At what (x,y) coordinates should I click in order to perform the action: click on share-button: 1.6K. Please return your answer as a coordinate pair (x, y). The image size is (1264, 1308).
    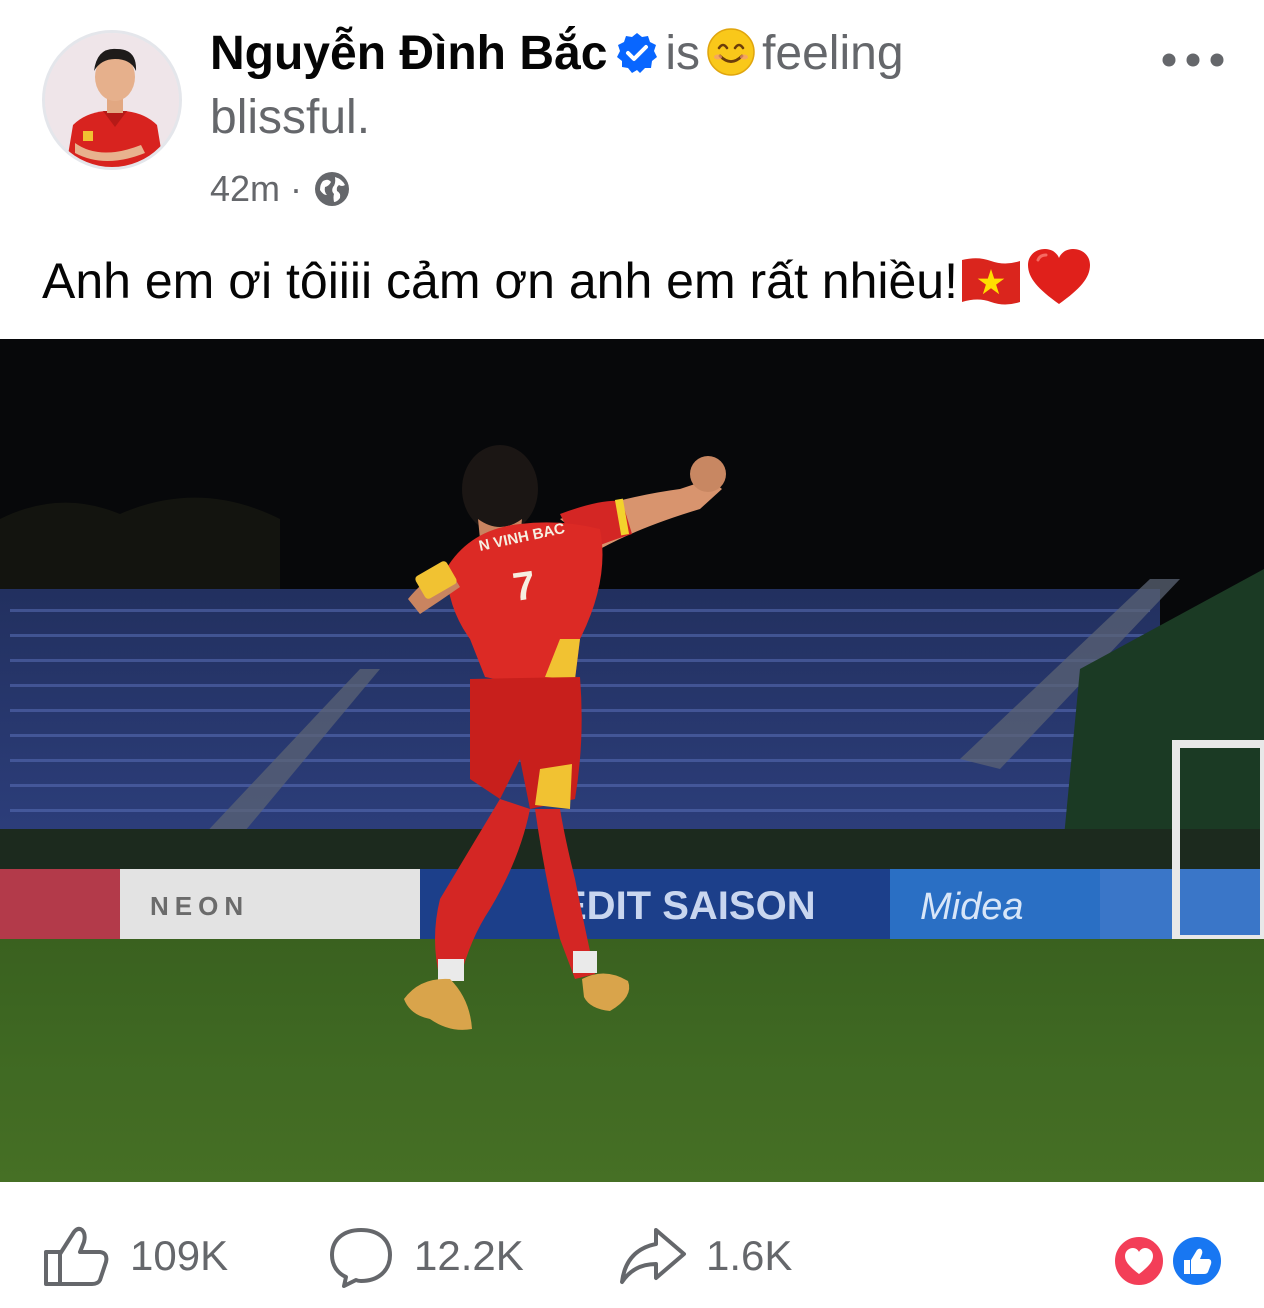
    Looking at the image, I should click on (705, 1256).